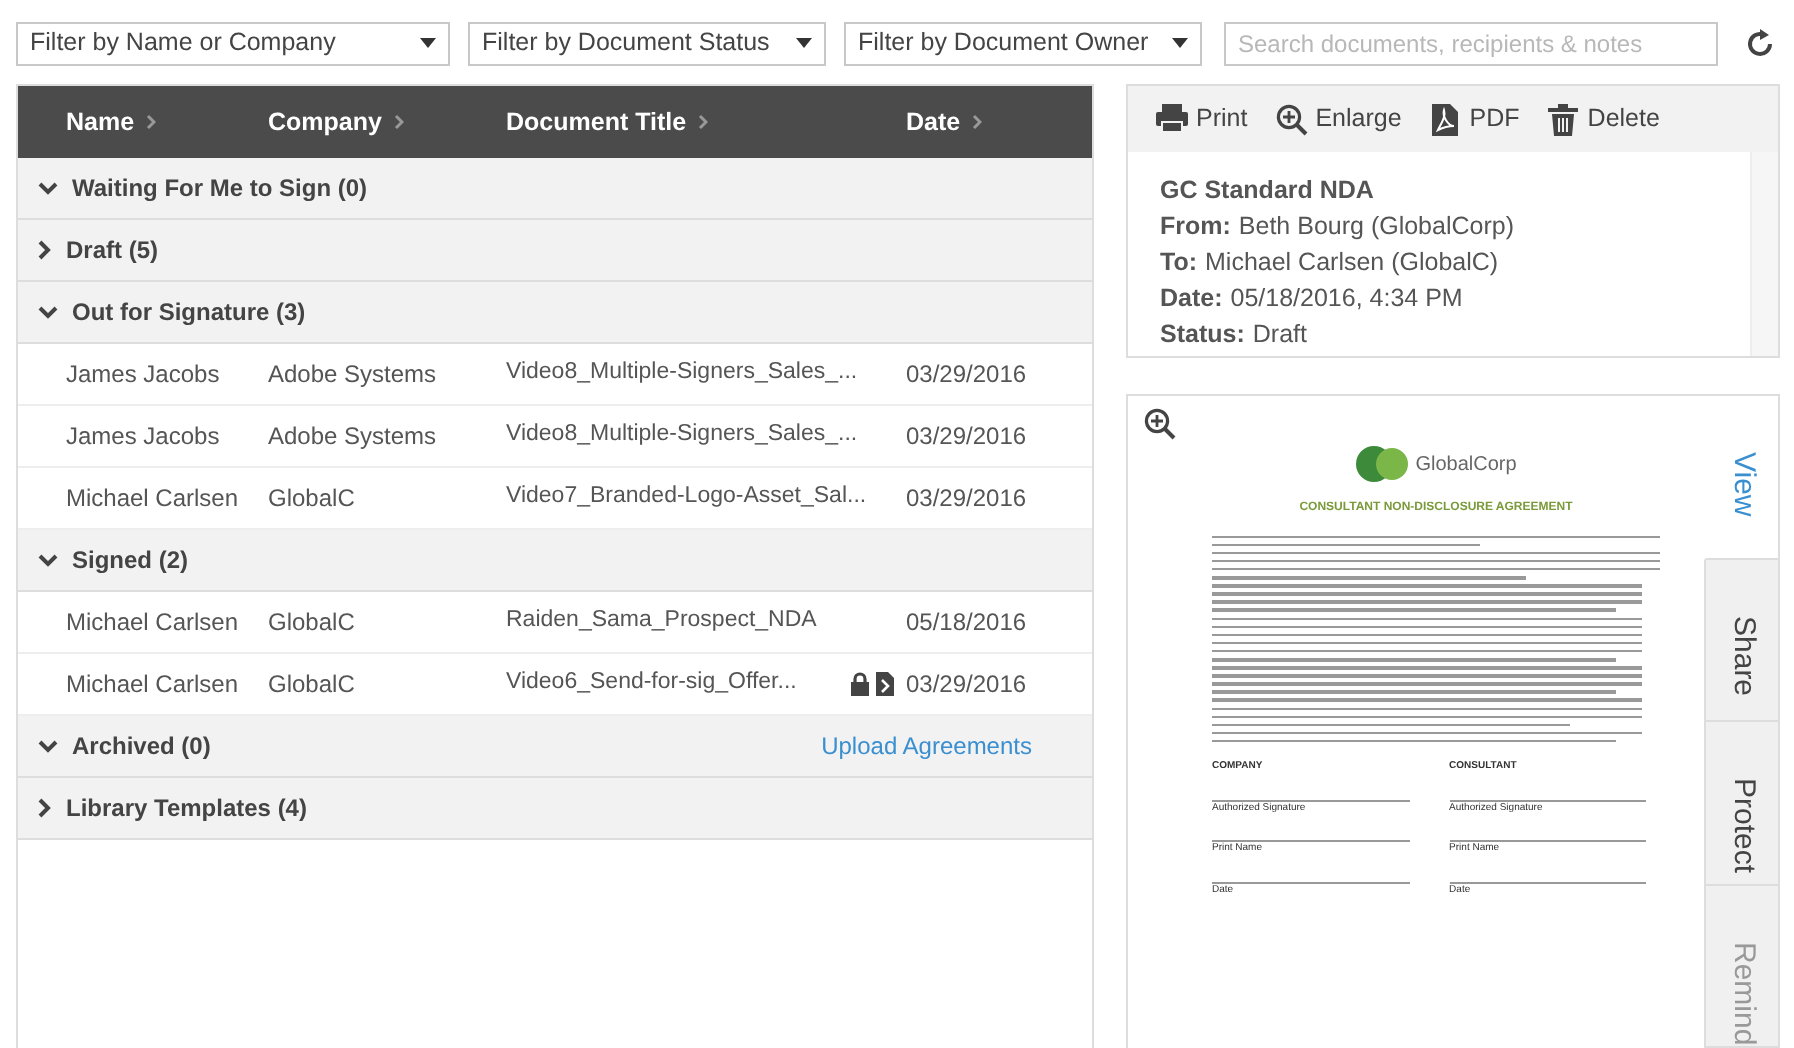  What do you see at coordinates (111, 122) in the screenshot?
I see `column-header: Name` at bounding box center [111, 122].